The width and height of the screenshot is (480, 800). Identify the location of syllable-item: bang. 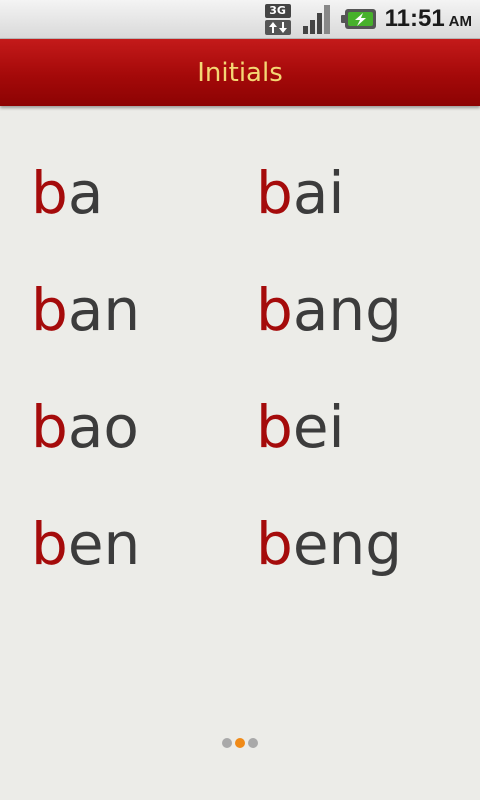
(329, 310).